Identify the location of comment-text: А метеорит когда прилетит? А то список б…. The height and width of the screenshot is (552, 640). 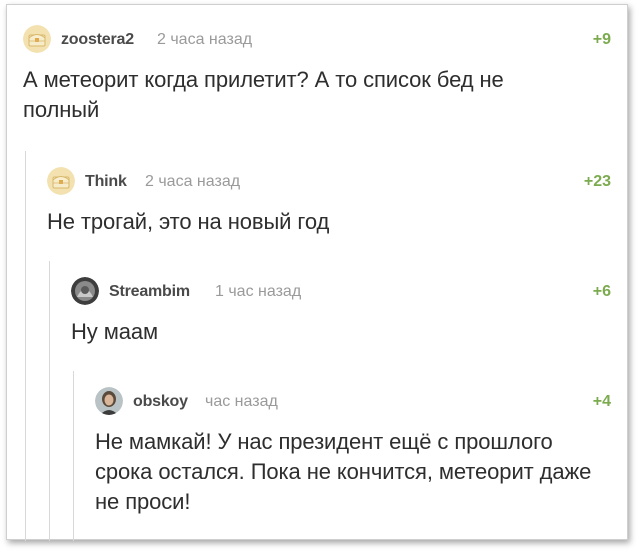
(263, 94).